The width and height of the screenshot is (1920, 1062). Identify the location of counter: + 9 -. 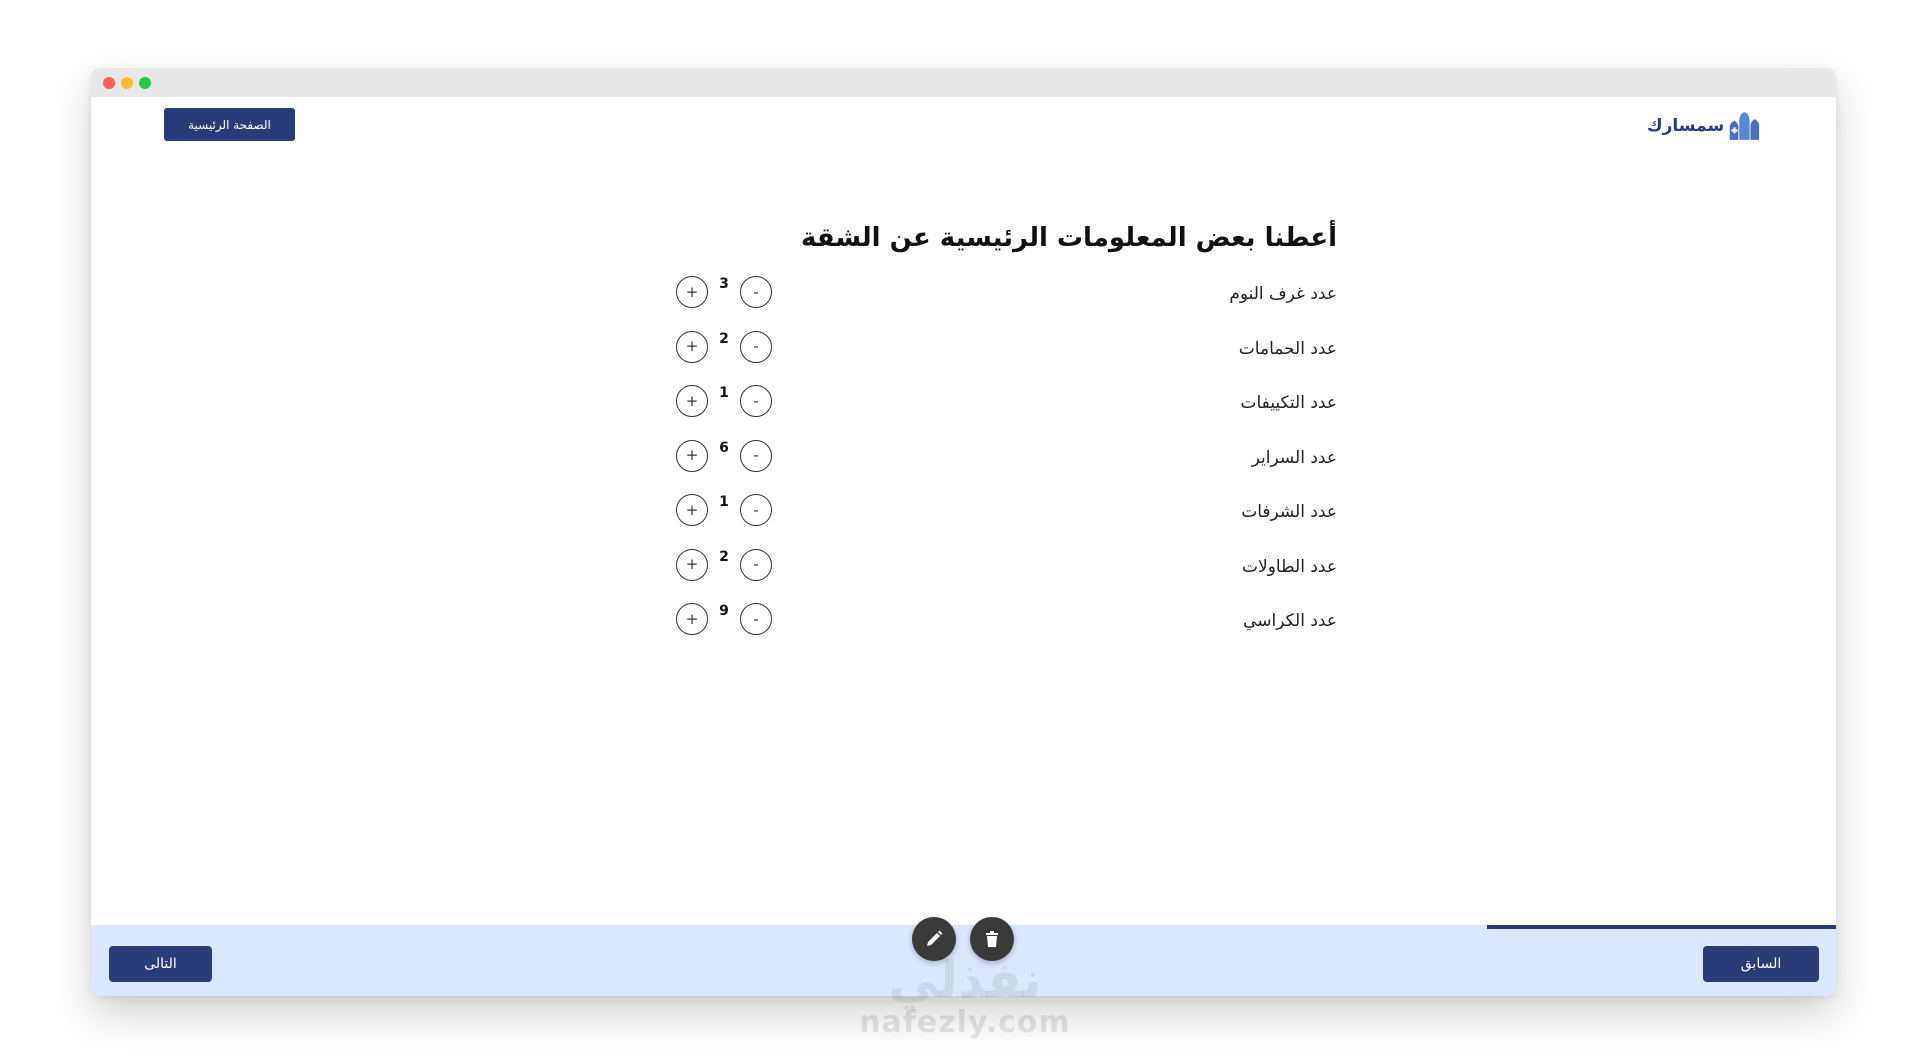
(724, 619).